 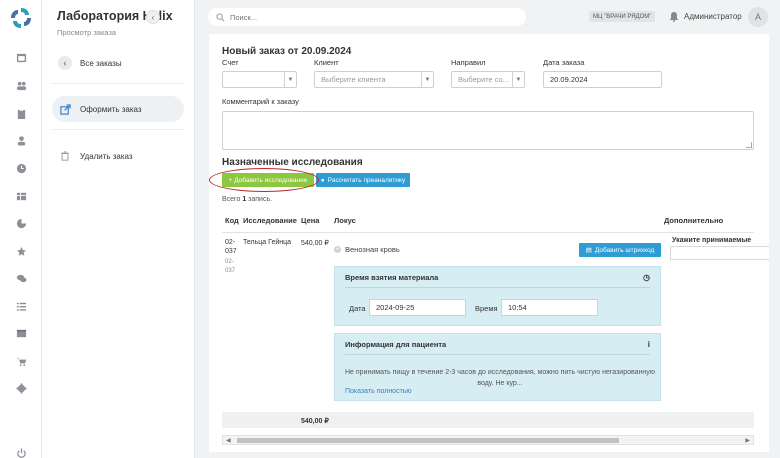 What do you see at coordinates (230, 271) in the screenshot?
I see `row-code-sub-2: 037` at bounding box center [230, 271].